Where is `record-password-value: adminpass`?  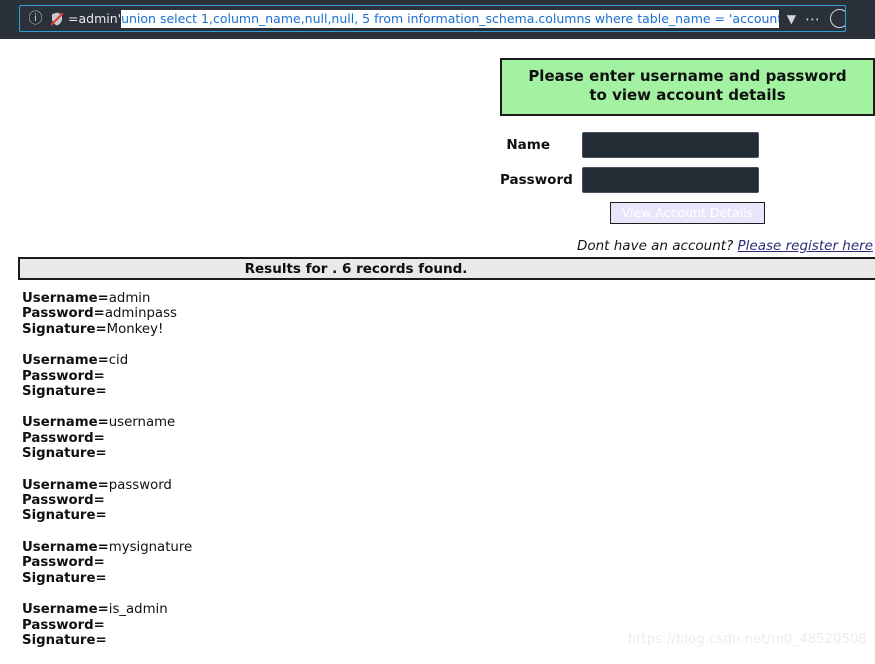 record-password-value: adminpass is located at coordinates (140, 314).